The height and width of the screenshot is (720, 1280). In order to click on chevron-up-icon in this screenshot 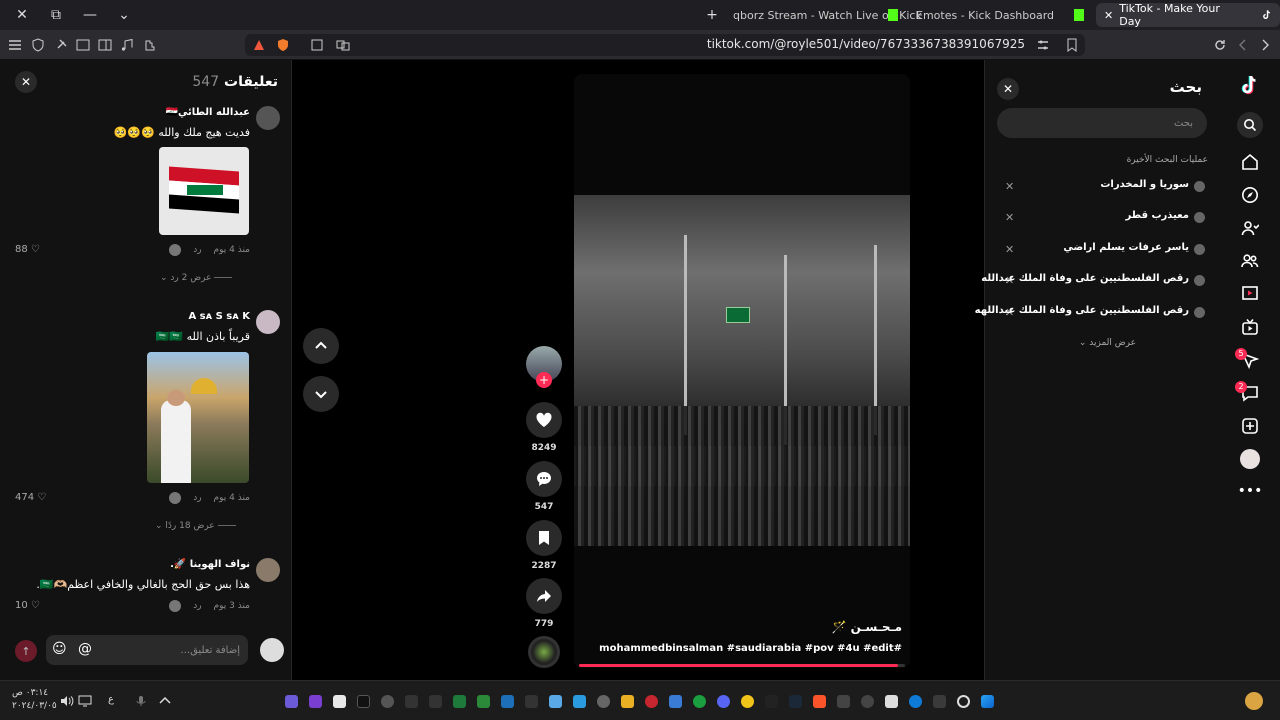, I will do `click(165, 701)`.